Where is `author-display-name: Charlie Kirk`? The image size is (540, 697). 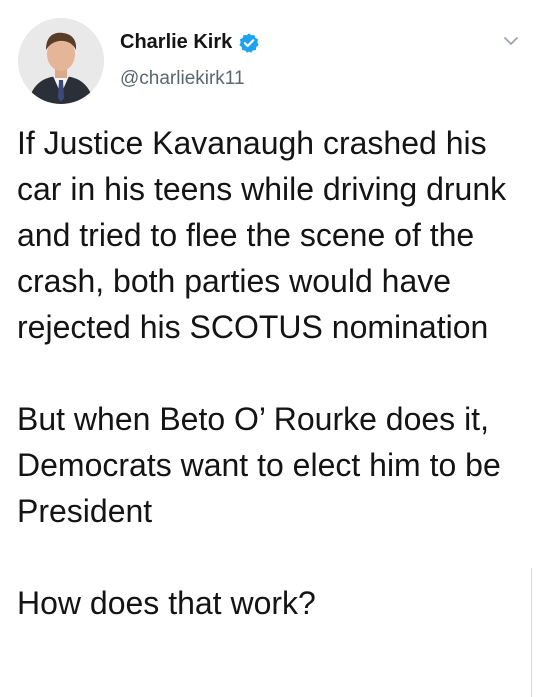
author-display-name: Charlie Kirk is located at coordinates (176, 42).